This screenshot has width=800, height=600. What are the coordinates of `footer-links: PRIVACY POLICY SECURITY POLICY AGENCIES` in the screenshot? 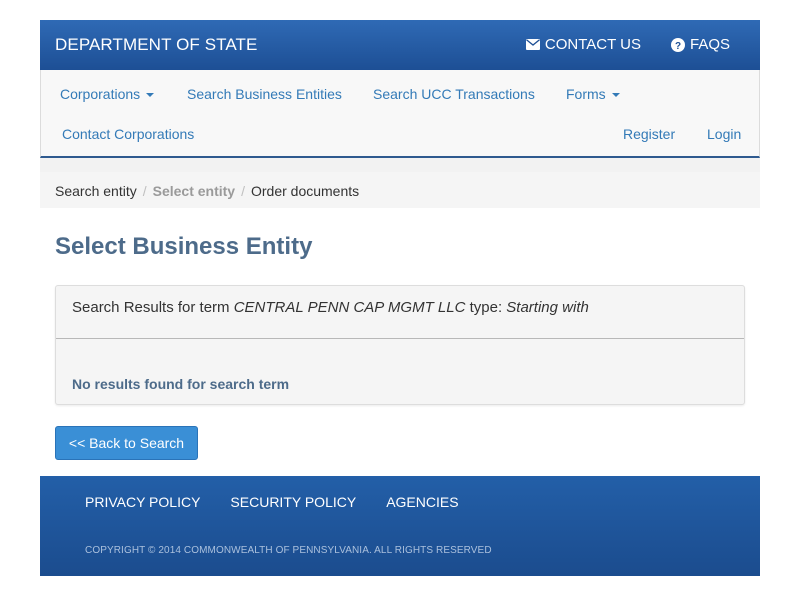 It's located at (272, 502).